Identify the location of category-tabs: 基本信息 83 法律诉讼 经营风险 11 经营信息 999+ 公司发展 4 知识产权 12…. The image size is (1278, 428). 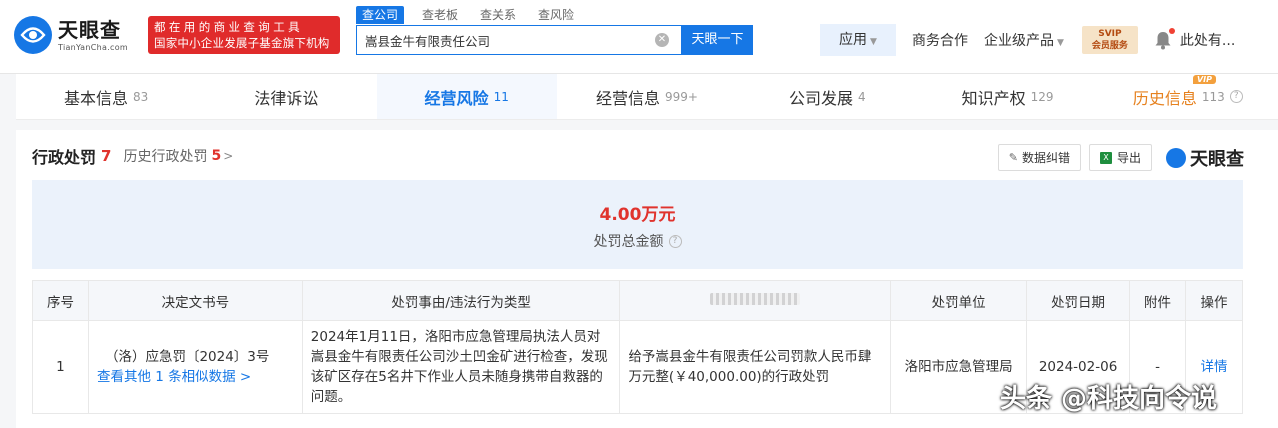
(647, 97).